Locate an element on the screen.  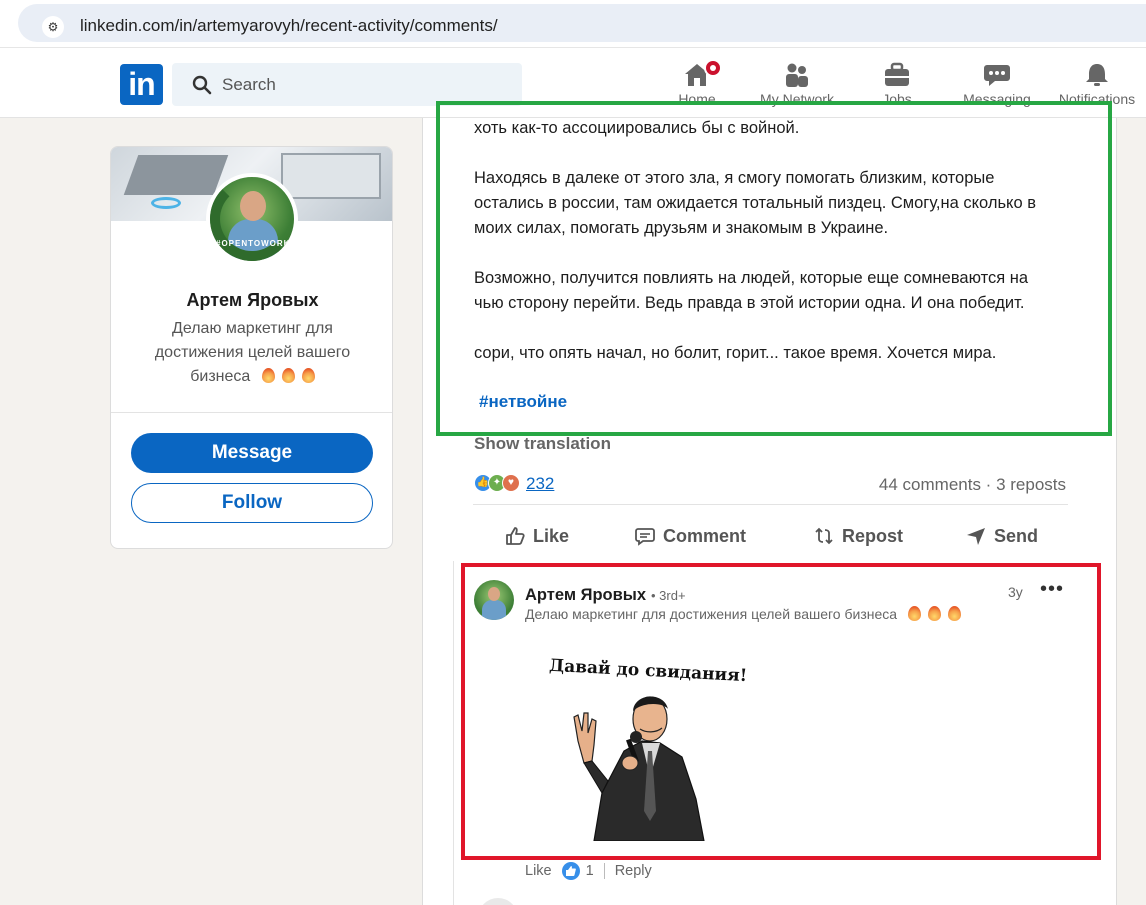
comment-like-button: Like is located at coordinates (538, 871).